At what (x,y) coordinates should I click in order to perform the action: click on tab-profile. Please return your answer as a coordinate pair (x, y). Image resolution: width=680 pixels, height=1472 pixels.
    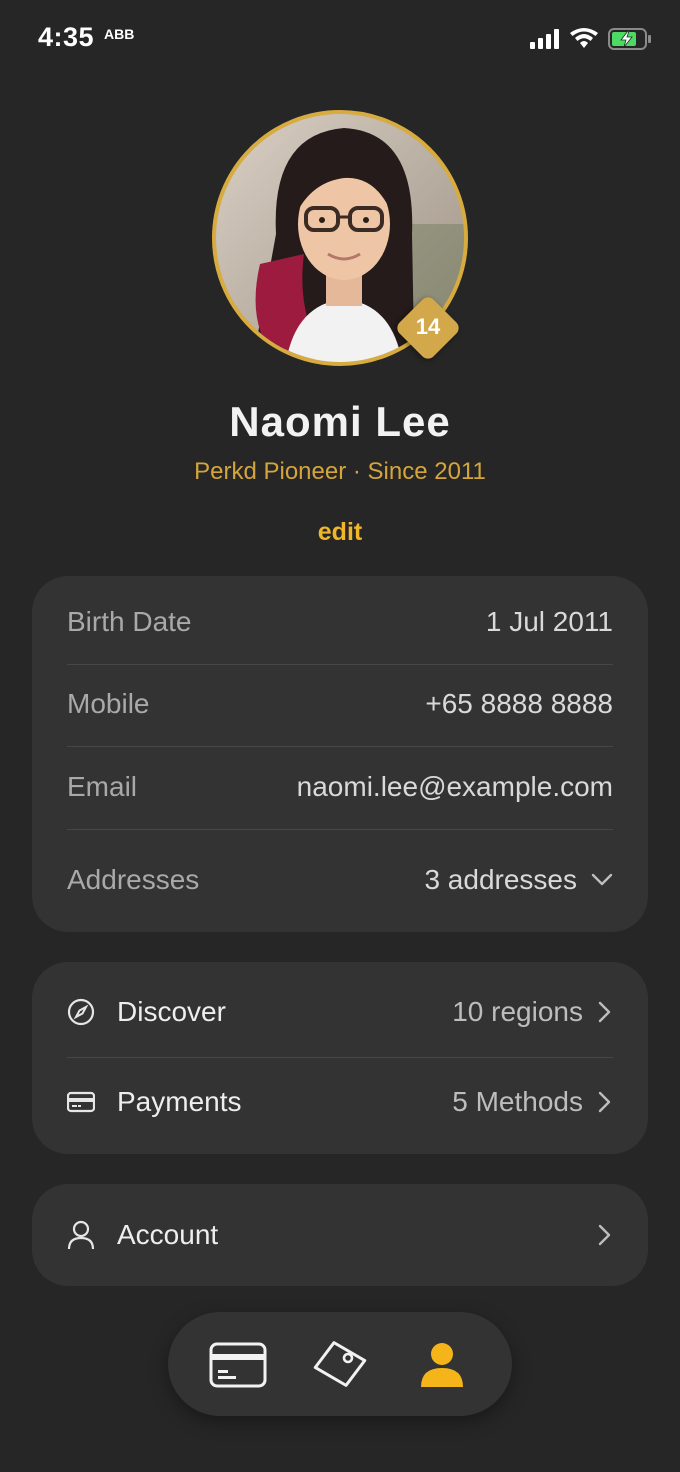
    Looking at the image, I should click on (442, 1365).